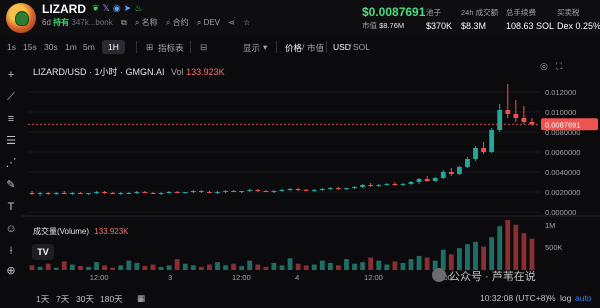 This screenshot has width=600, height=308. I want to click on contract-search-link: 合约, so click(181, 22).